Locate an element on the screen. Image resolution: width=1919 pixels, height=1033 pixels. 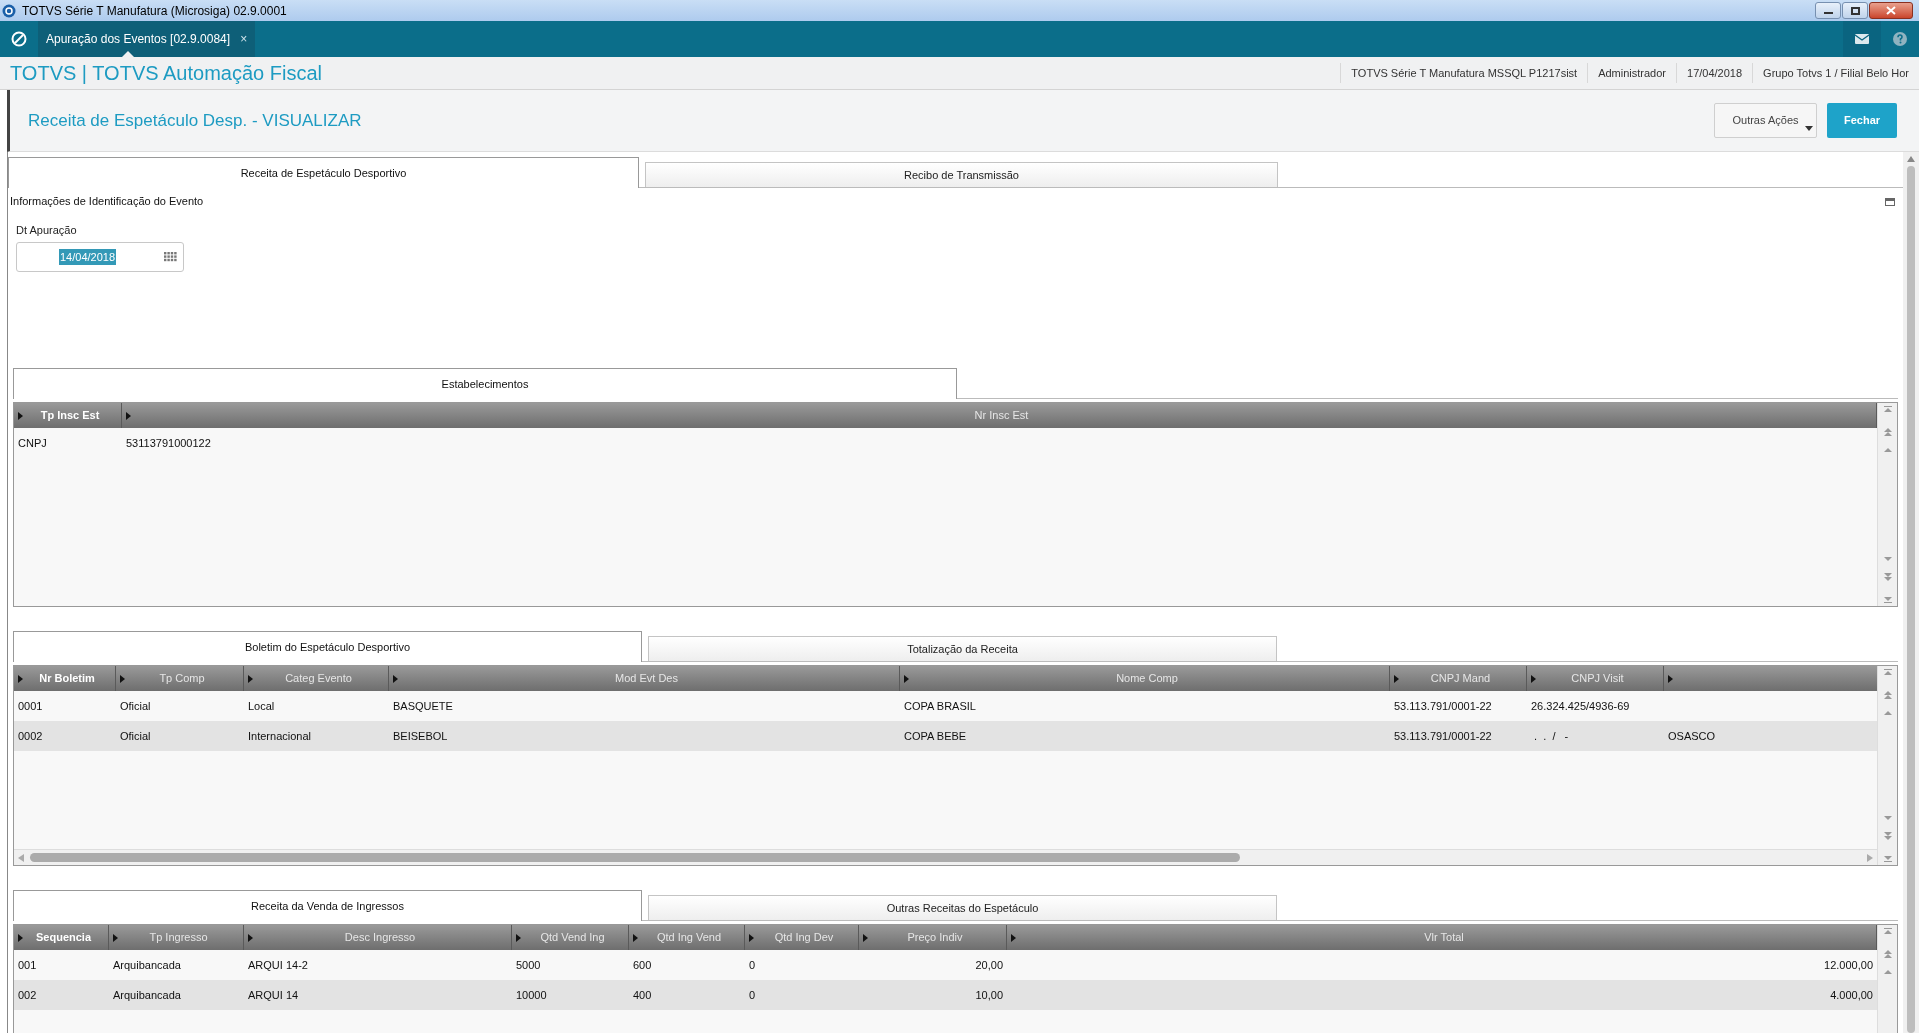
table-cell: Local is located at coordinates (261, 705).